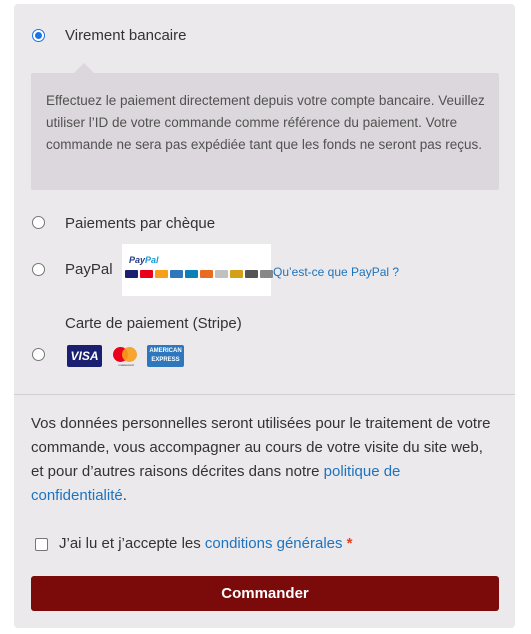 This screenshot has height=634, width=531. What do you see at coordinates (38, 35) in the screenshot?
I see `radio-bank-transfer` at bounding box center [38, 35].